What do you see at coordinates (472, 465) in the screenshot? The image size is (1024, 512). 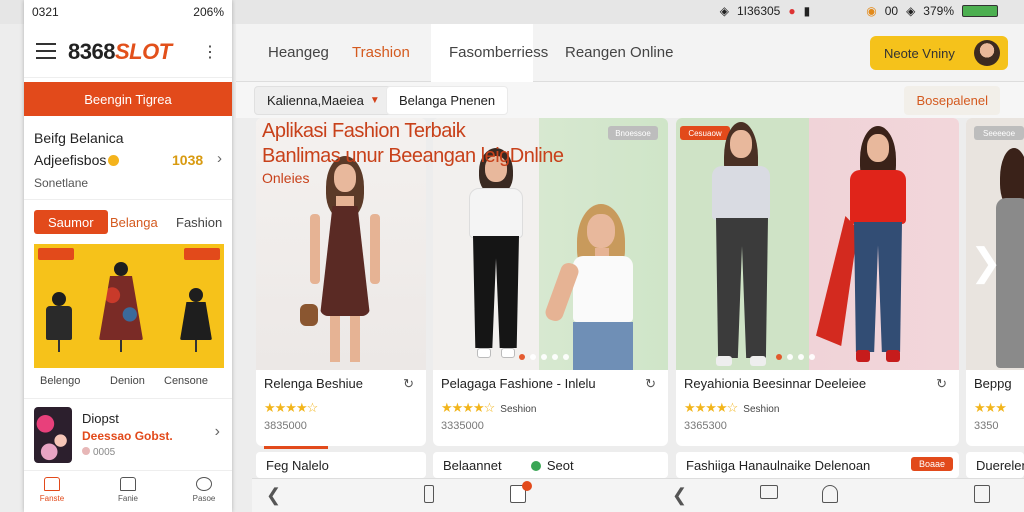 I see `list-item-label: Belaannet` at bounding box center [472, 465].